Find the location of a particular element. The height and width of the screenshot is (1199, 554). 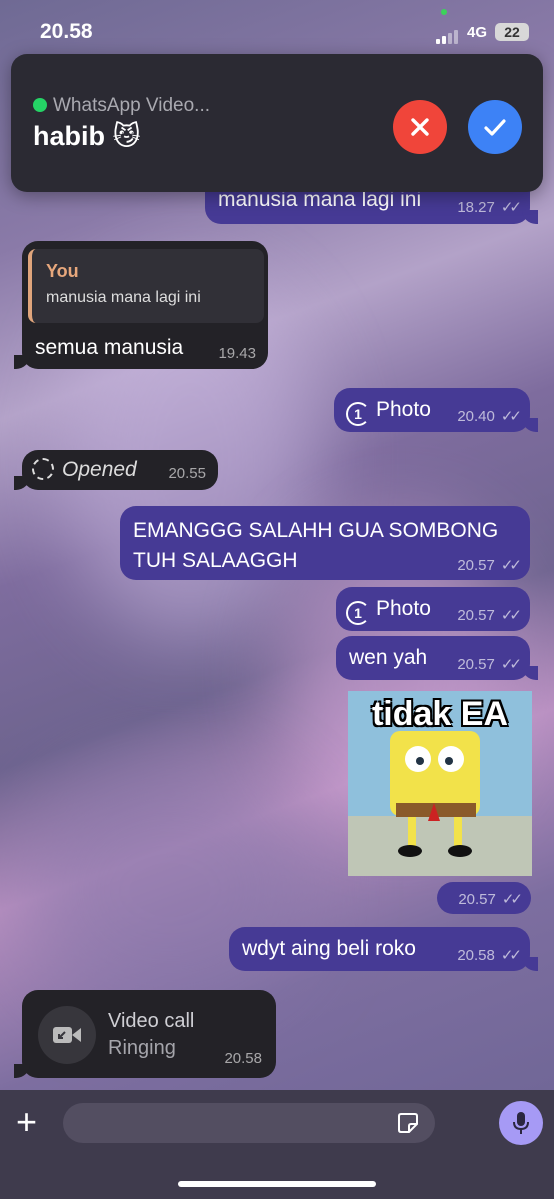

attach-plus-button: + is located at coordinates (26, 1122).